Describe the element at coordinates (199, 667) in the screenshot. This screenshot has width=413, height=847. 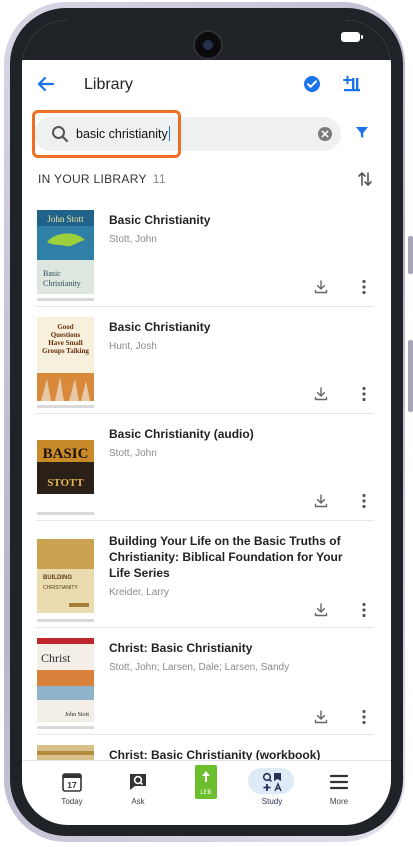
I see `book-author: Stott, John; Larsen, Dale; Larsen, Sandy` at that location.